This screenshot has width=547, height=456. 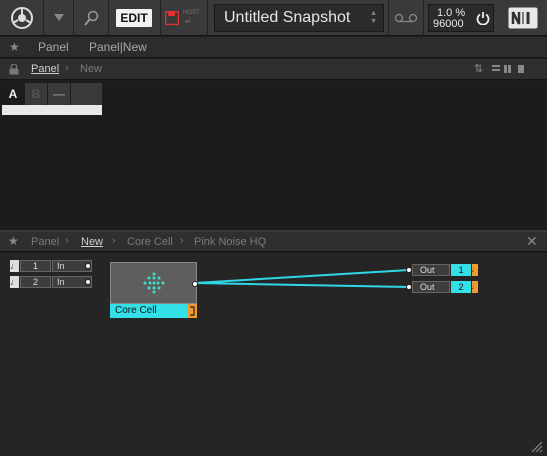 What do you see at coordinates (13, 94) in the screenshot?
I see `panel-tab-a: A` at bounding box center [13, 94].